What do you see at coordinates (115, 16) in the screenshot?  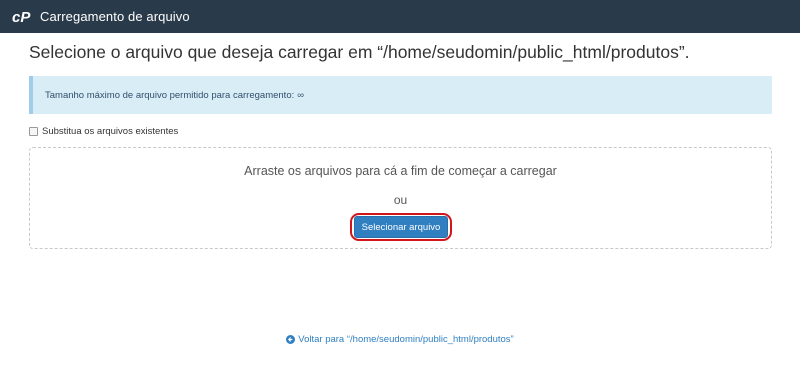 I see `app-title: Carregamento de arquivo` at bounding box center [115, 16].